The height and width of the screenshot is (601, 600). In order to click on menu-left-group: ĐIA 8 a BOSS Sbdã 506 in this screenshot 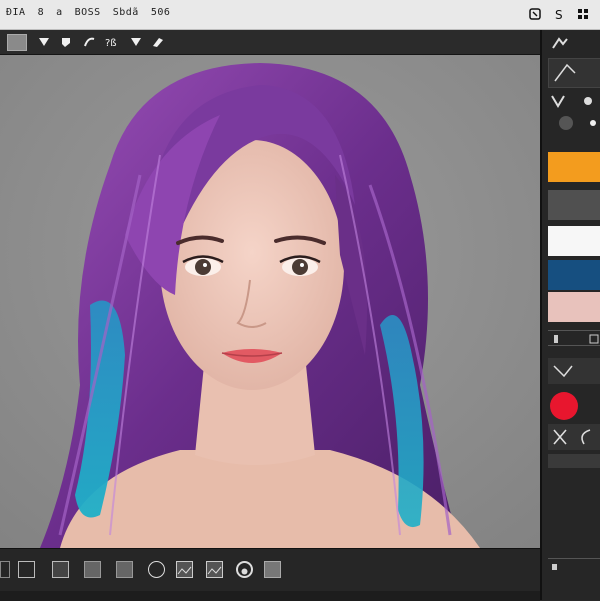, I will do `click(88, 12)`.